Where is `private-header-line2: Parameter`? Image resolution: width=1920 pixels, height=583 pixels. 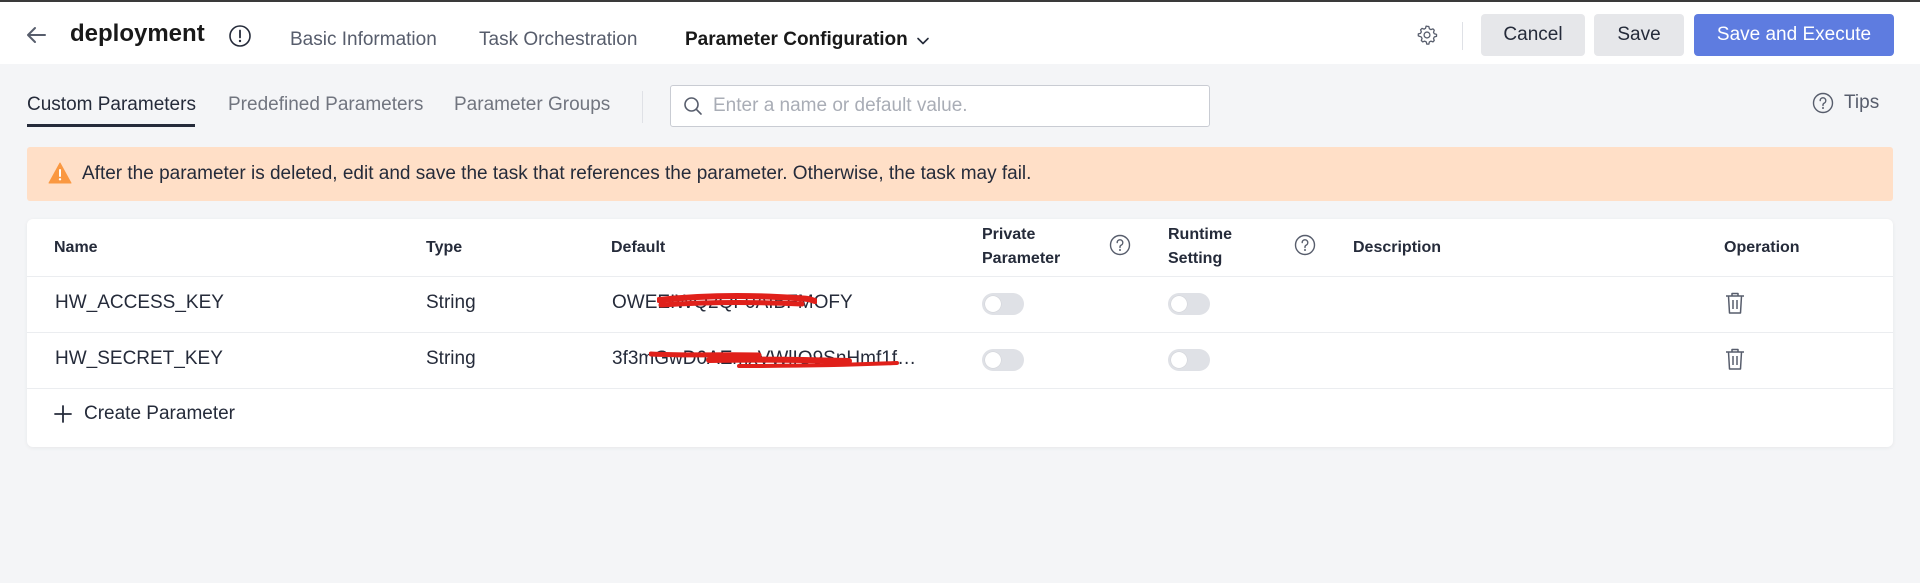 private-header-line2: Parameter is located at coordinates (1021, 258).